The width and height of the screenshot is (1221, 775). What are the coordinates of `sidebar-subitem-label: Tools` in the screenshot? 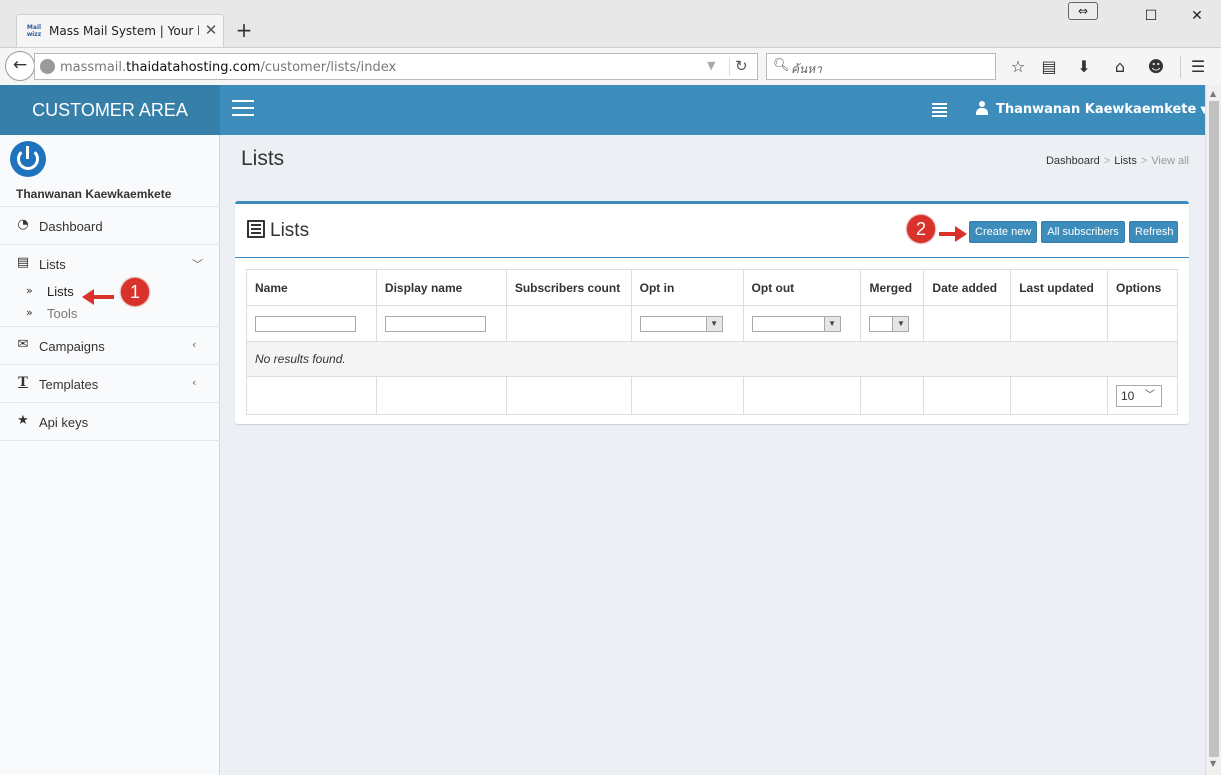 It's located at (62, 313).